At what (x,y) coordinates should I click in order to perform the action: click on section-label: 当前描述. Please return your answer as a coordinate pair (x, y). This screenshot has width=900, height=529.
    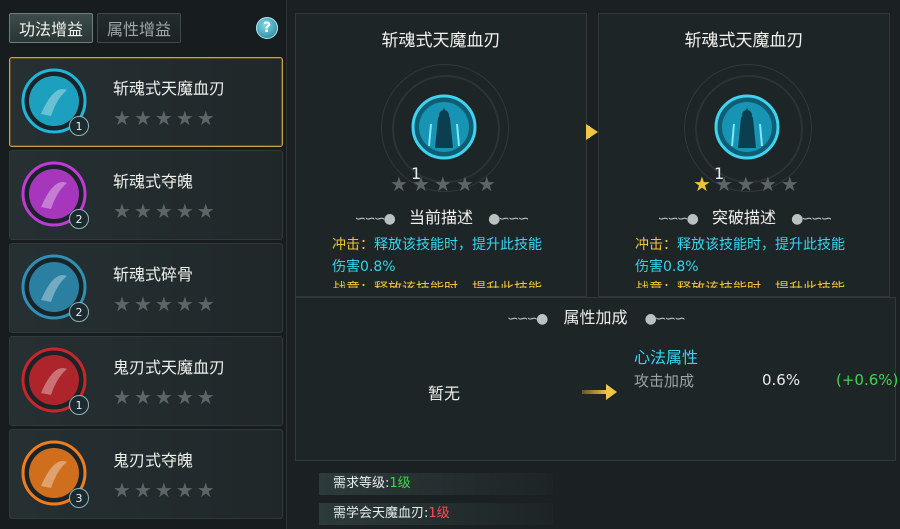
    Looking at the image, I should click on (440, 217).